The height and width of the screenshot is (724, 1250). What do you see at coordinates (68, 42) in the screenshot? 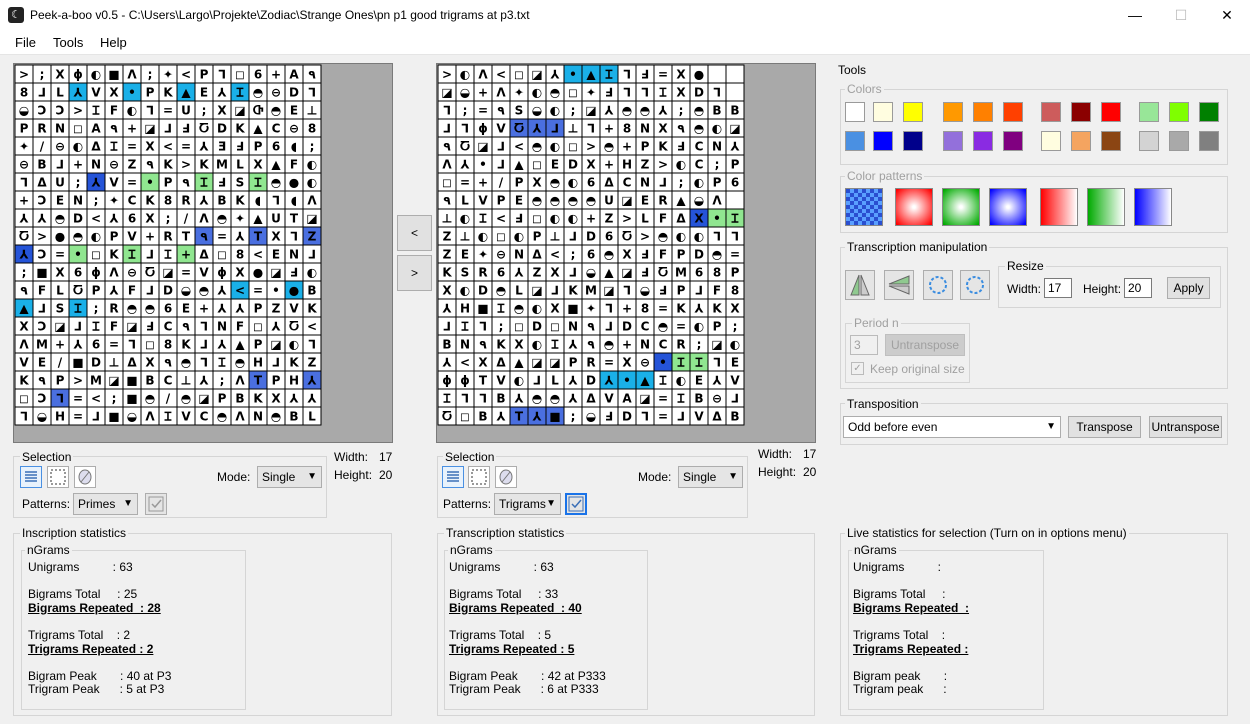
I see `menu-tools: Tools` at bounding box center [68, 42].